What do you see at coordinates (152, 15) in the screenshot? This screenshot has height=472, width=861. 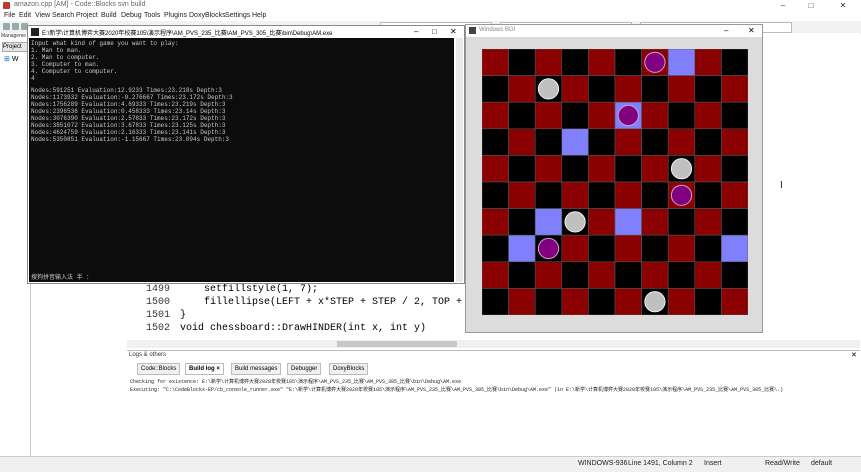 I see `menu-tools: Tools` at bounding box center [152, 15].